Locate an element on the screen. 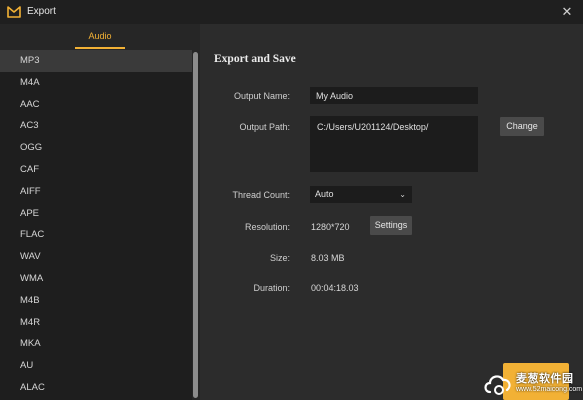 This screenshot has height=400, width=583. output-path-label: Output Path: is located at coordinates (264, 127).